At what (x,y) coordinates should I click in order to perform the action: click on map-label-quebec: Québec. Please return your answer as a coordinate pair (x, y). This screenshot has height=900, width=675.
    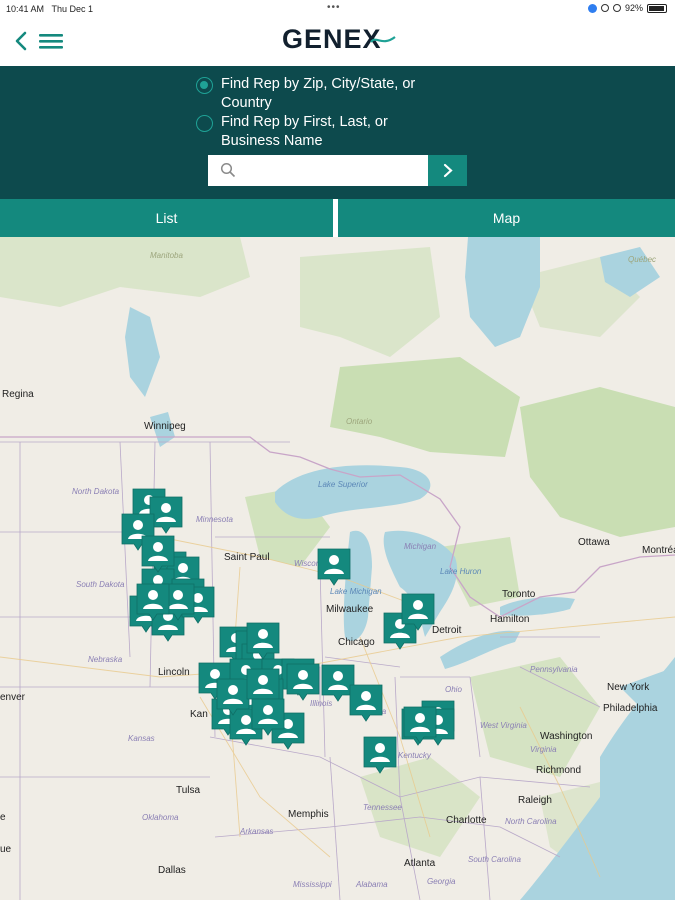
    Looking at the image, I should click on (642, 259).